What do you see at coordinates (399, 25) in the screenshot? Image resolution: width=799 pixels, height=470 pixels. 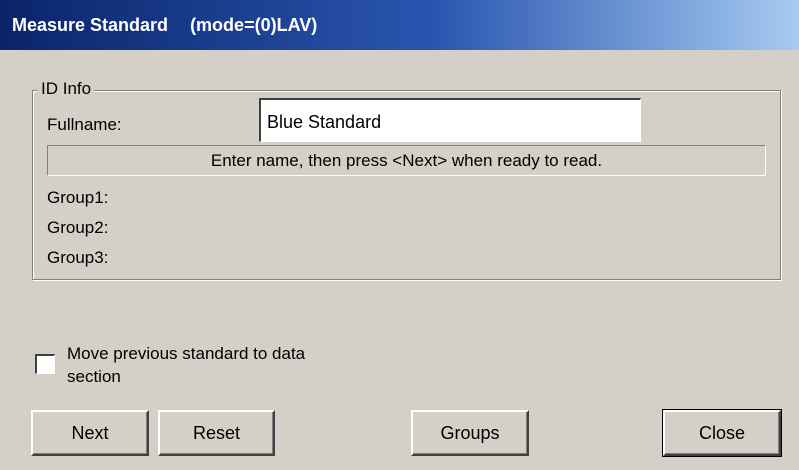 I see `title-bar: Measure Standard (mode=(0)LAV)` at bounding box center [399, 25].